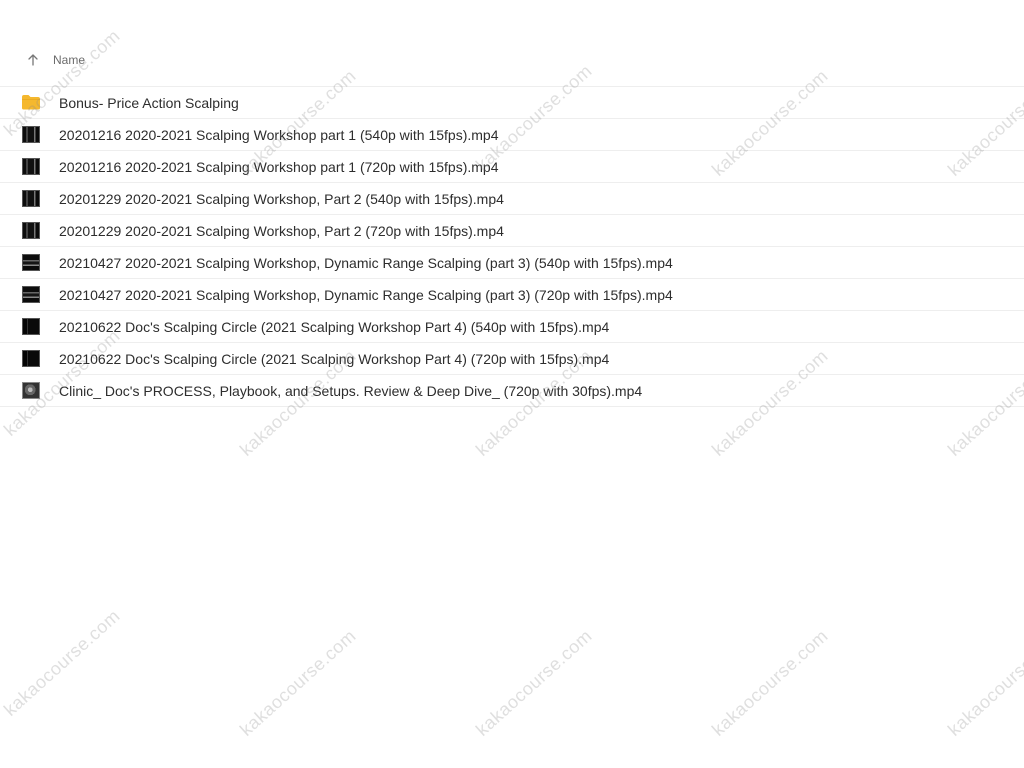 The width and height of the screenshot is (1024, 768). Describe the element at coordinates (33, 60) in the screenshot. I see `arrow-up-icon` at that location.